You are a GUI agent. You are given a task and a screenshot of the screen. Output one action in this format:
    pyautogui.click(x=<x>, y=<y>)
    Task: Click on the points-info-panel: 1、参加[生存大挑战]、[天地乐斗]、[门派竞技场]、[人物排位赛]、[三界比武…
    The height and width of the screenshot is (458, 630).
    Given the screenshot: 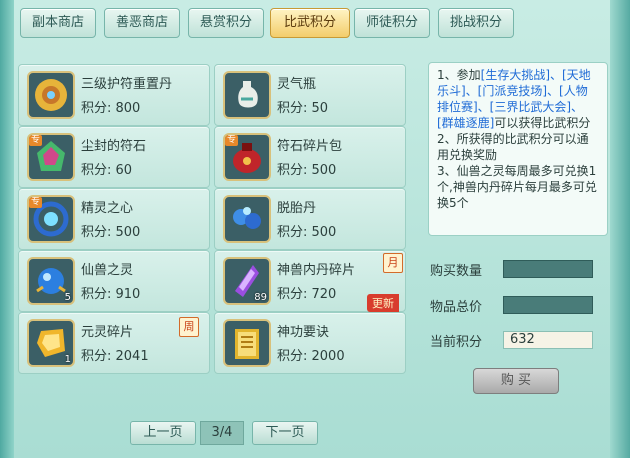 What is the action you would take?
    pyautogui.click(x=518, y=149)
    